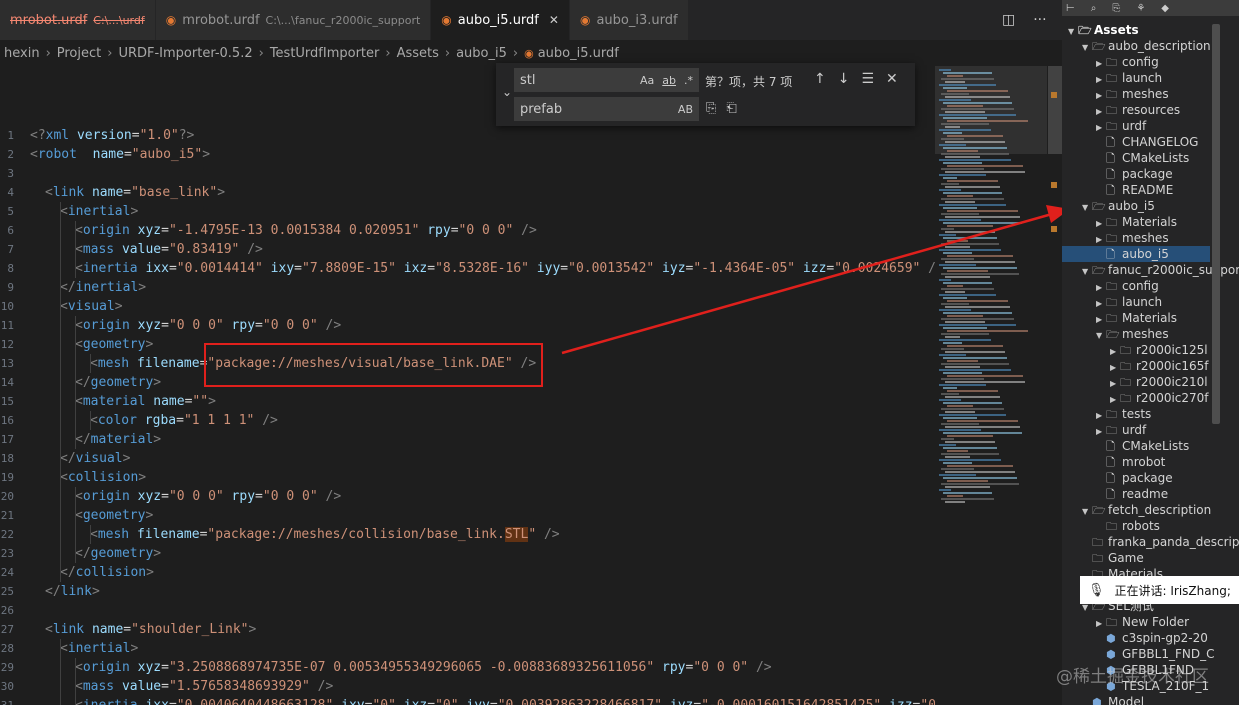 This screenshot has height=705, width=1239. Describe the element at coordinates (78, 20) in the screenshot. I see `tab-mrobot-urdf: mrobot.urdf C:\...\urdf` at that location.